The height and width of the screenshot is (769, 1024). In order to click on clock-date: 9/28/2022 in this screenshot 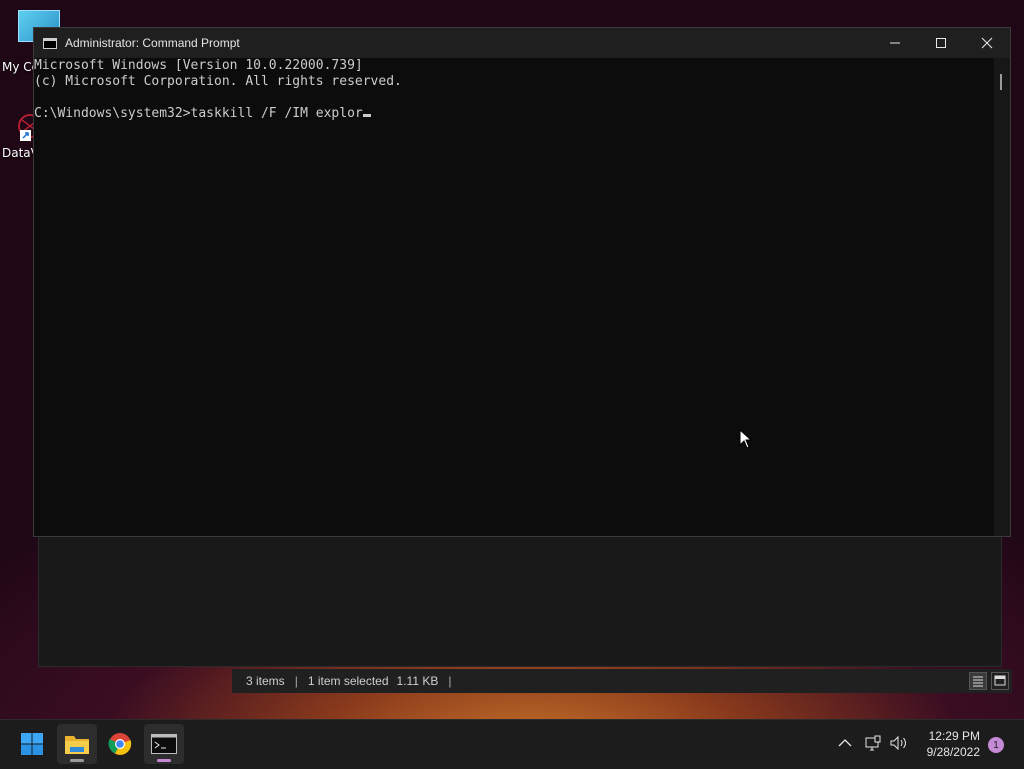, I will do `click(953, 752)`.